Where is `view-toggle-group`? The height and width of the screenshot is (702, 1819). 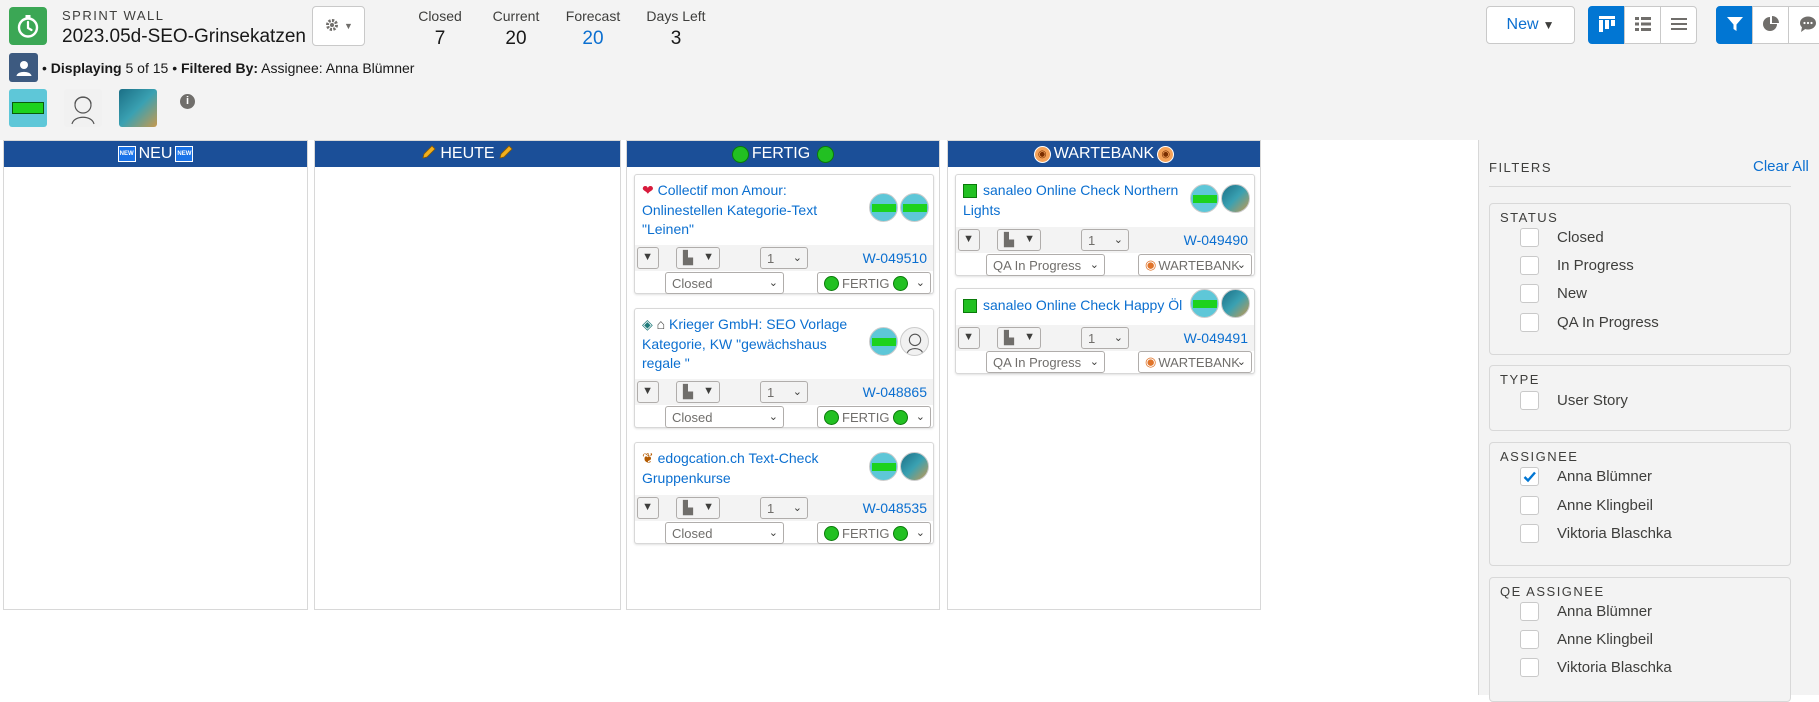
view-toggle-group is located at coordinates (1642, 25).